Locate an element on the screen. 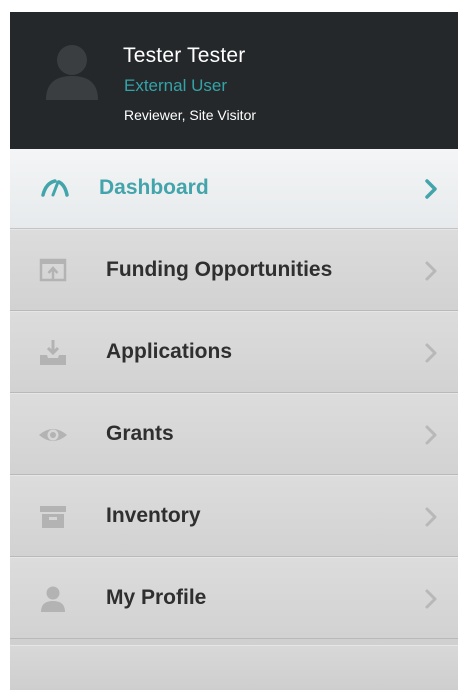 The height and width of the screenshot is (690, 460). upload-box-icon is located at coordinates (53, 270).